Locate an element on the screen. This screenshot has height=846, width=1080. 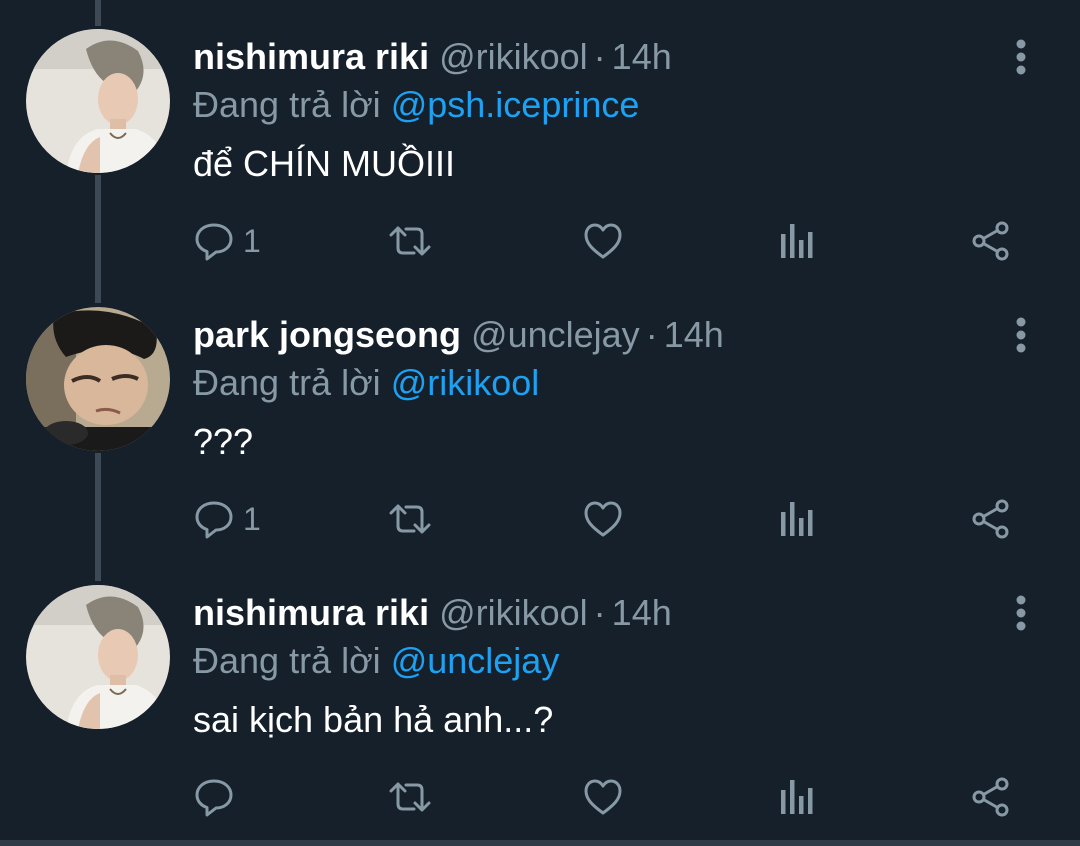
tweet-text: sai kịch bản hả anh...? is located at coordinates (373, 719).